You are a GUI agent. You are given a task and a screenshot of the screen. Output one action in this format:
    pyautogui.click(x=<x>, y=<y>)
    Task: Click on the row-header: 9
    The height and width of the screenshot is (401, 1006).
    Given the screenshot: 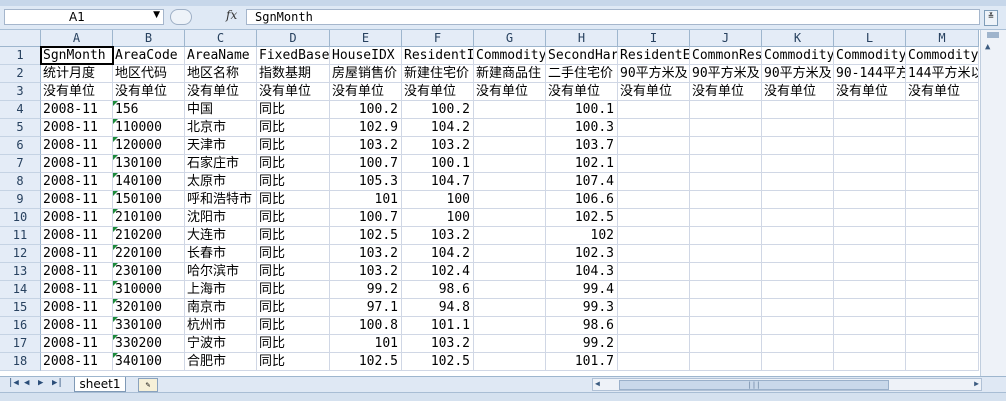 What is the action you would take?
    pyautogui.click(x=20, y=200)
    